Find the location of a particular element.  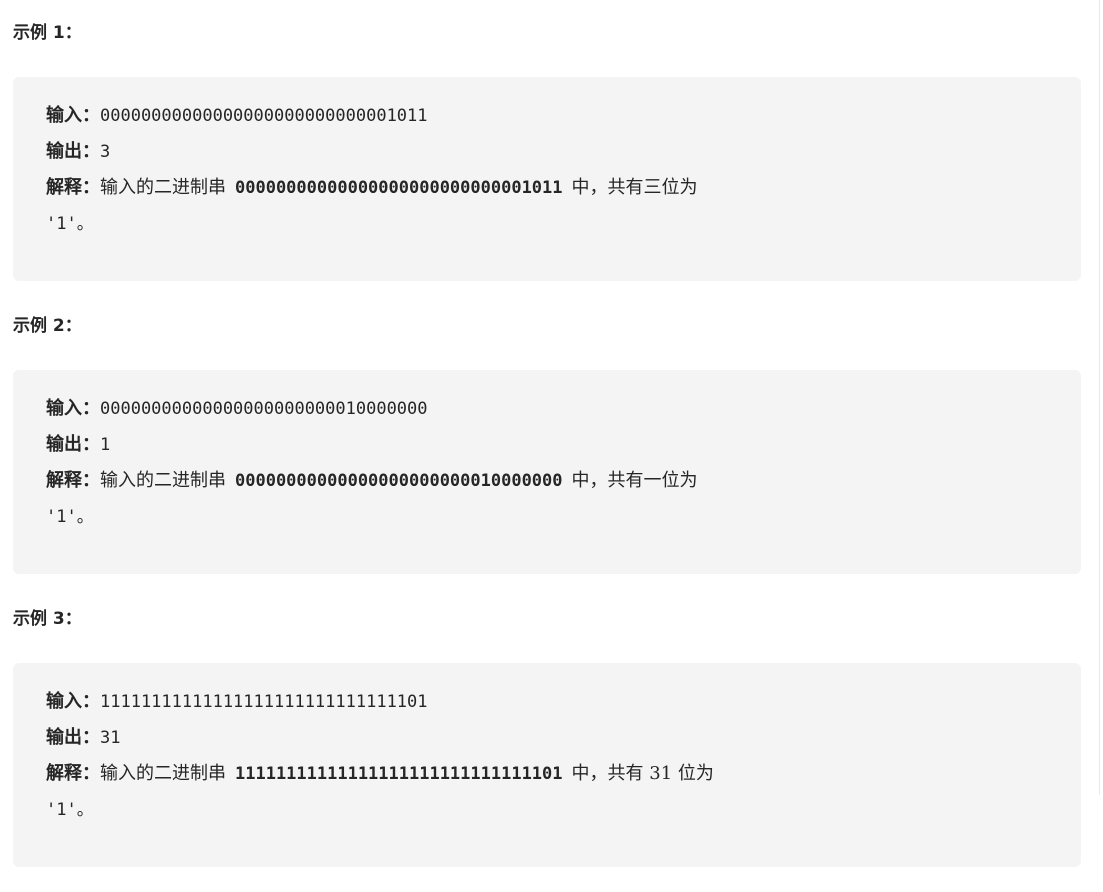

explanation-binary: 00000000000000000000000010000000 is located at coordinates (399, 481).